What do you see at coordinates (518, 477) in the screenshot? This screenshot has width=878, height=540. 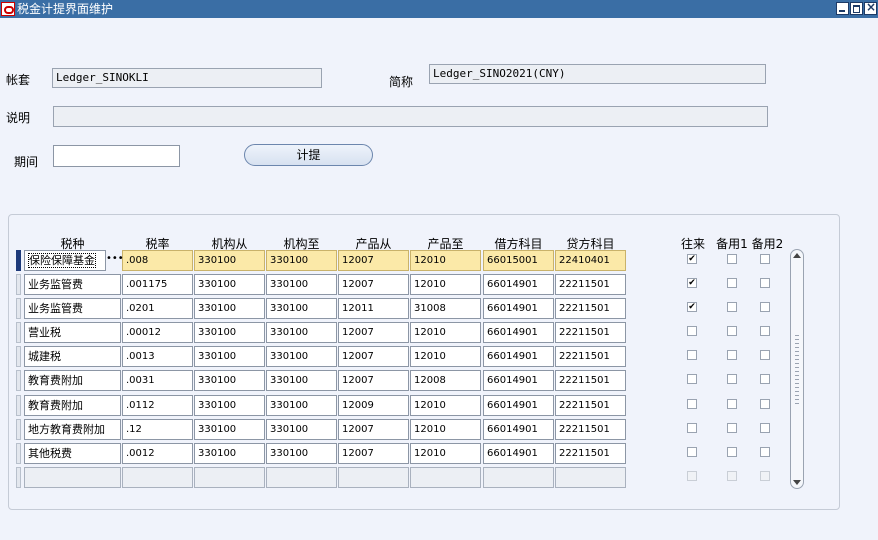 I see `debit-account-cell` at bounding box center [518, 477].